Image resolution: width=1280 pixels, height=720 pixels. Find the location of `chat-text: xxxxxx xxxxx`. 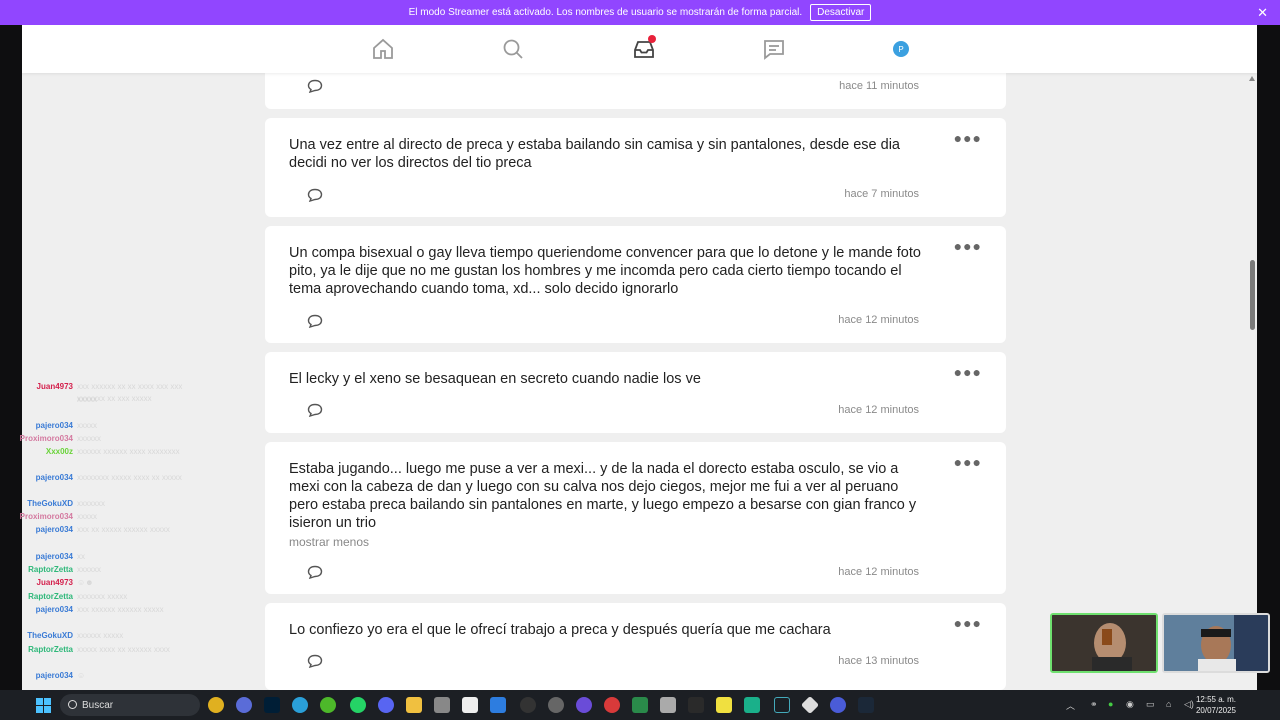

chat-text: xxxxxx xxxxx is located at coordinates (100, 635).